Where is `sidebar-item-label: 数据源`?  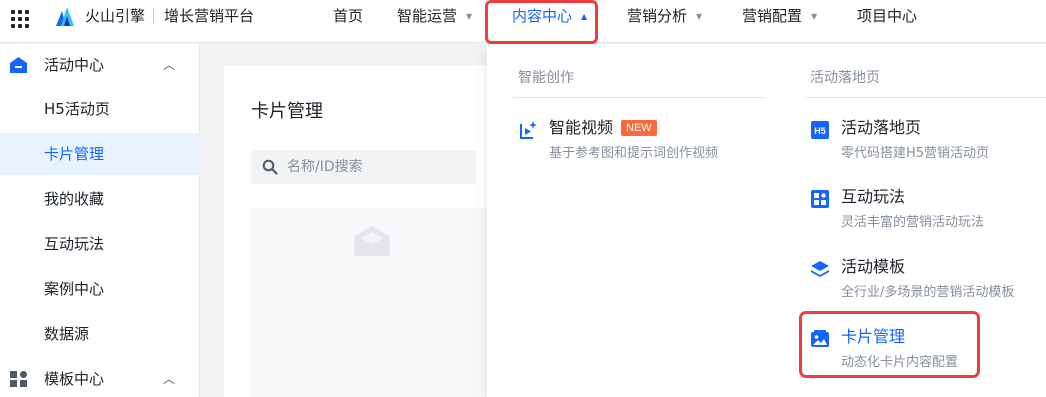
sidebar-item-label: 数据源 is located at coordinates (67, 334).